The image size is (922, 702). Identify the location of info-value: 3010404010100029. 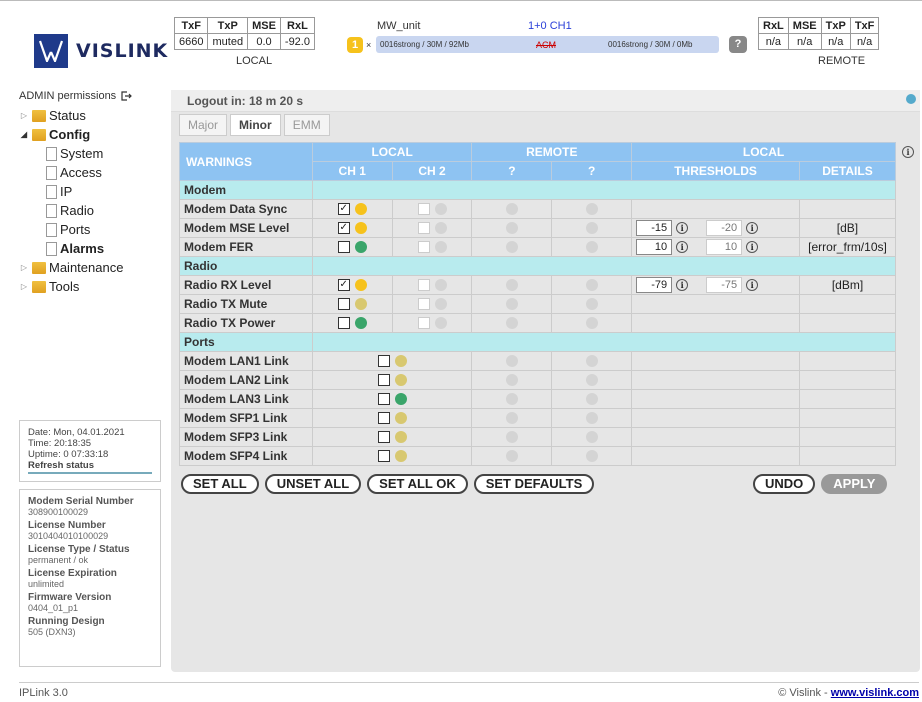
(68, 536).